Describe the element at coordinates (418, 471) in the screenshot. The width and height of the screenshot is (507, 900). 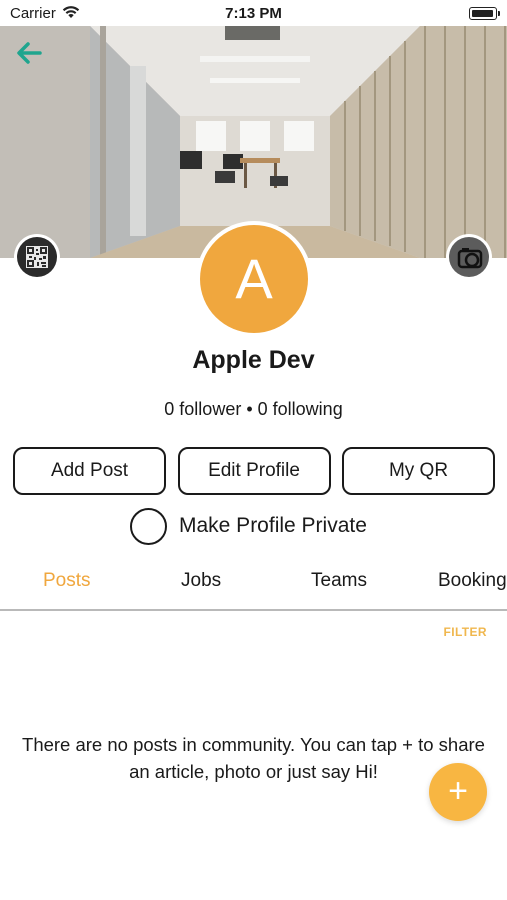
I see `my-qr-button: My QR` at that location.